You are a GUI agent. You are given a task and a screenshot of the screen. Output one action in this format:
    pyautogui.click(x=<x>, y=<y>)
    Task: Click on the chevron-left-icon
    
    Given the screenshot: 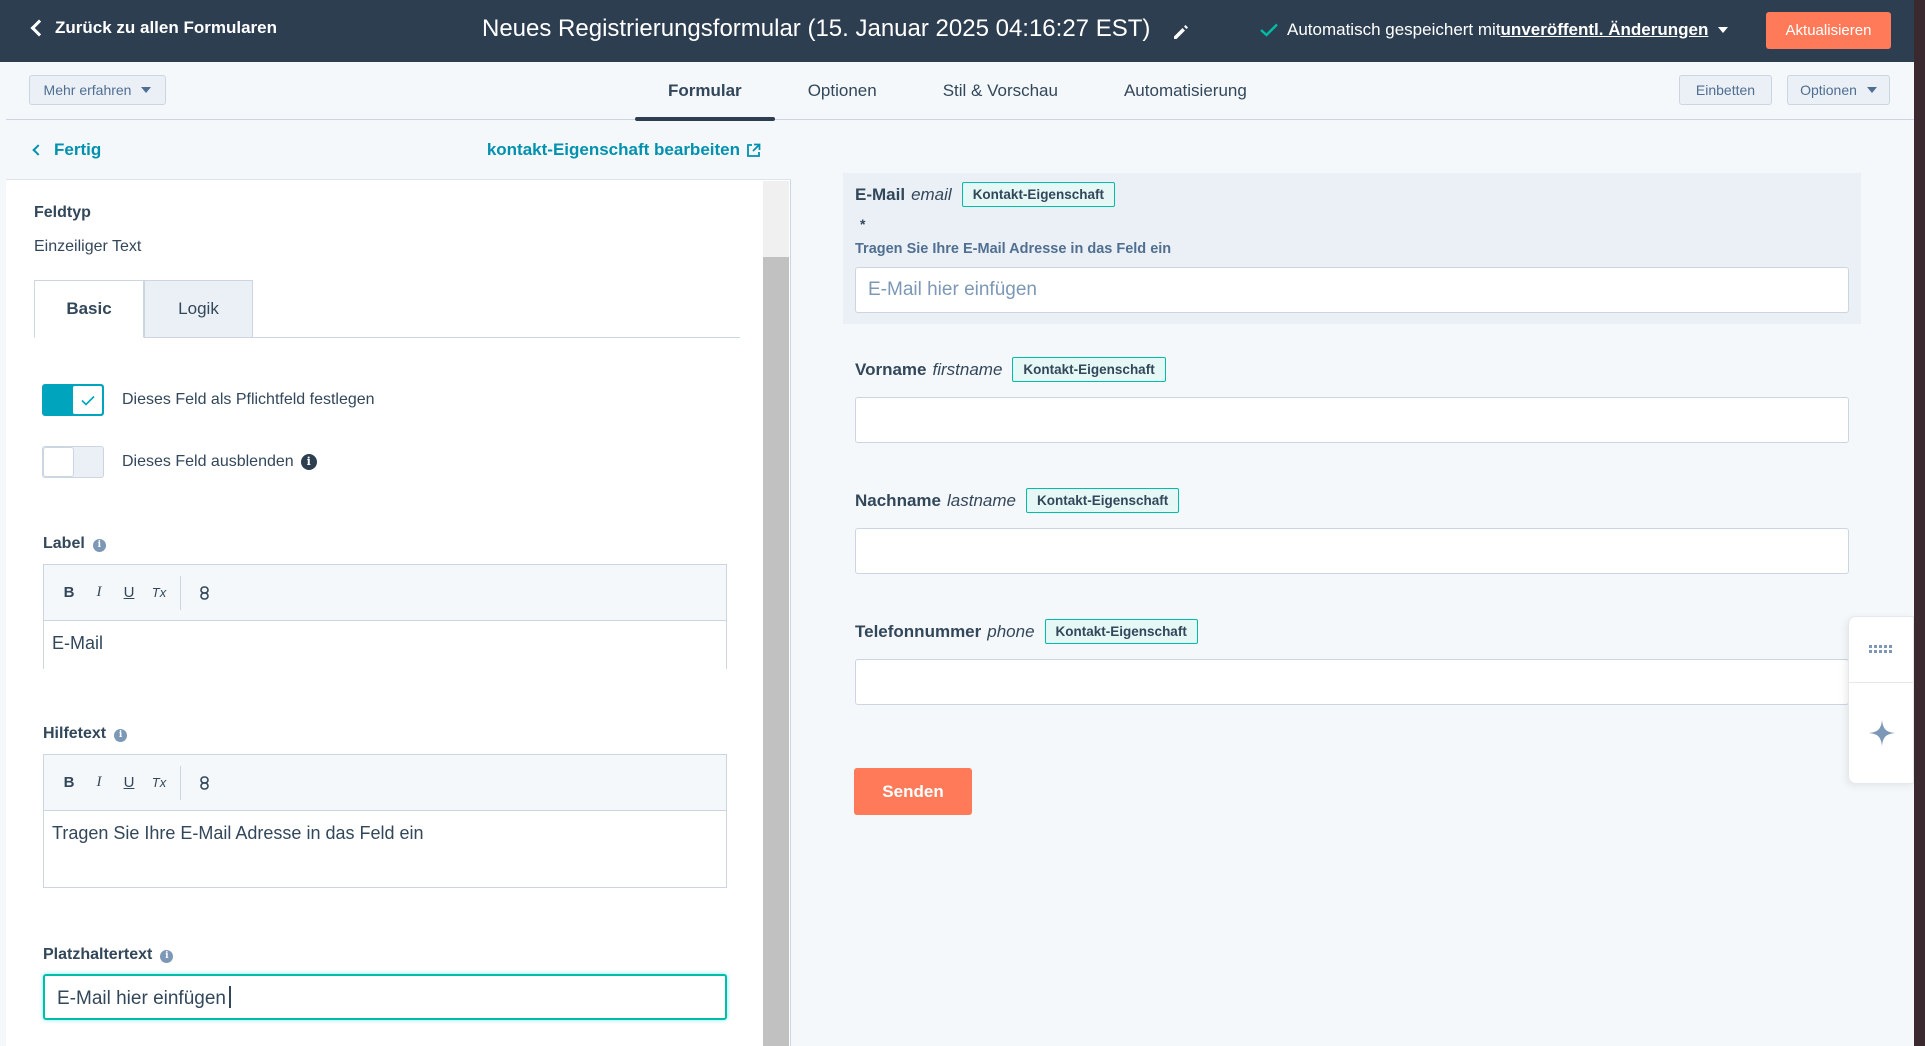 What is the action you would take?
    pyautogui.click(x=39, y=28)
    